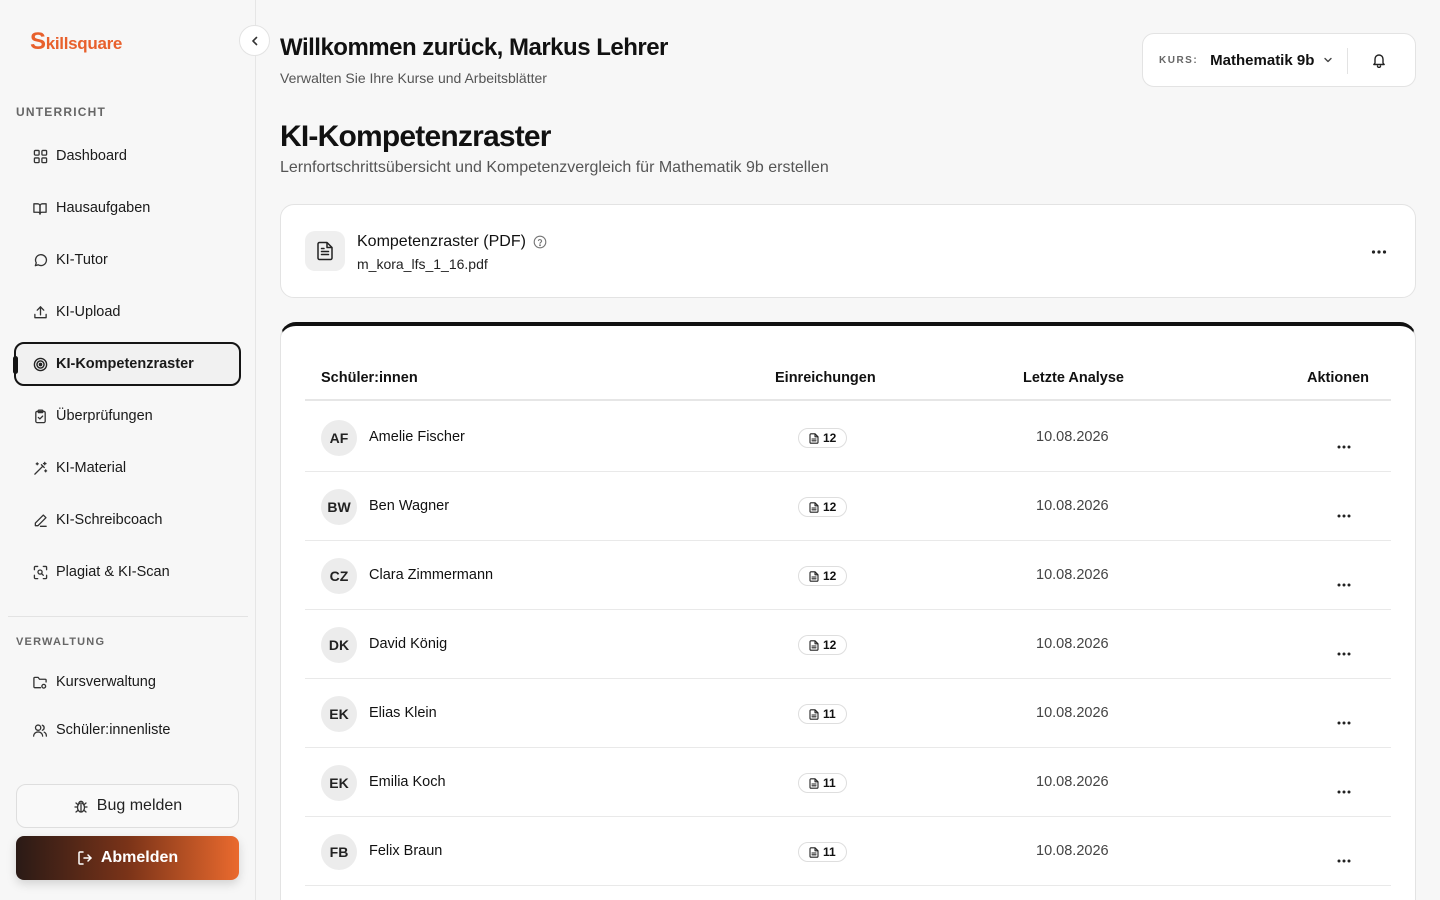 The height and width of the screenshot is (900, 1440). Describe the element at coordinates (452, 242) in the screenshot. I see `pdf-title-row: Kompetenzraster (PDF)` at that location.